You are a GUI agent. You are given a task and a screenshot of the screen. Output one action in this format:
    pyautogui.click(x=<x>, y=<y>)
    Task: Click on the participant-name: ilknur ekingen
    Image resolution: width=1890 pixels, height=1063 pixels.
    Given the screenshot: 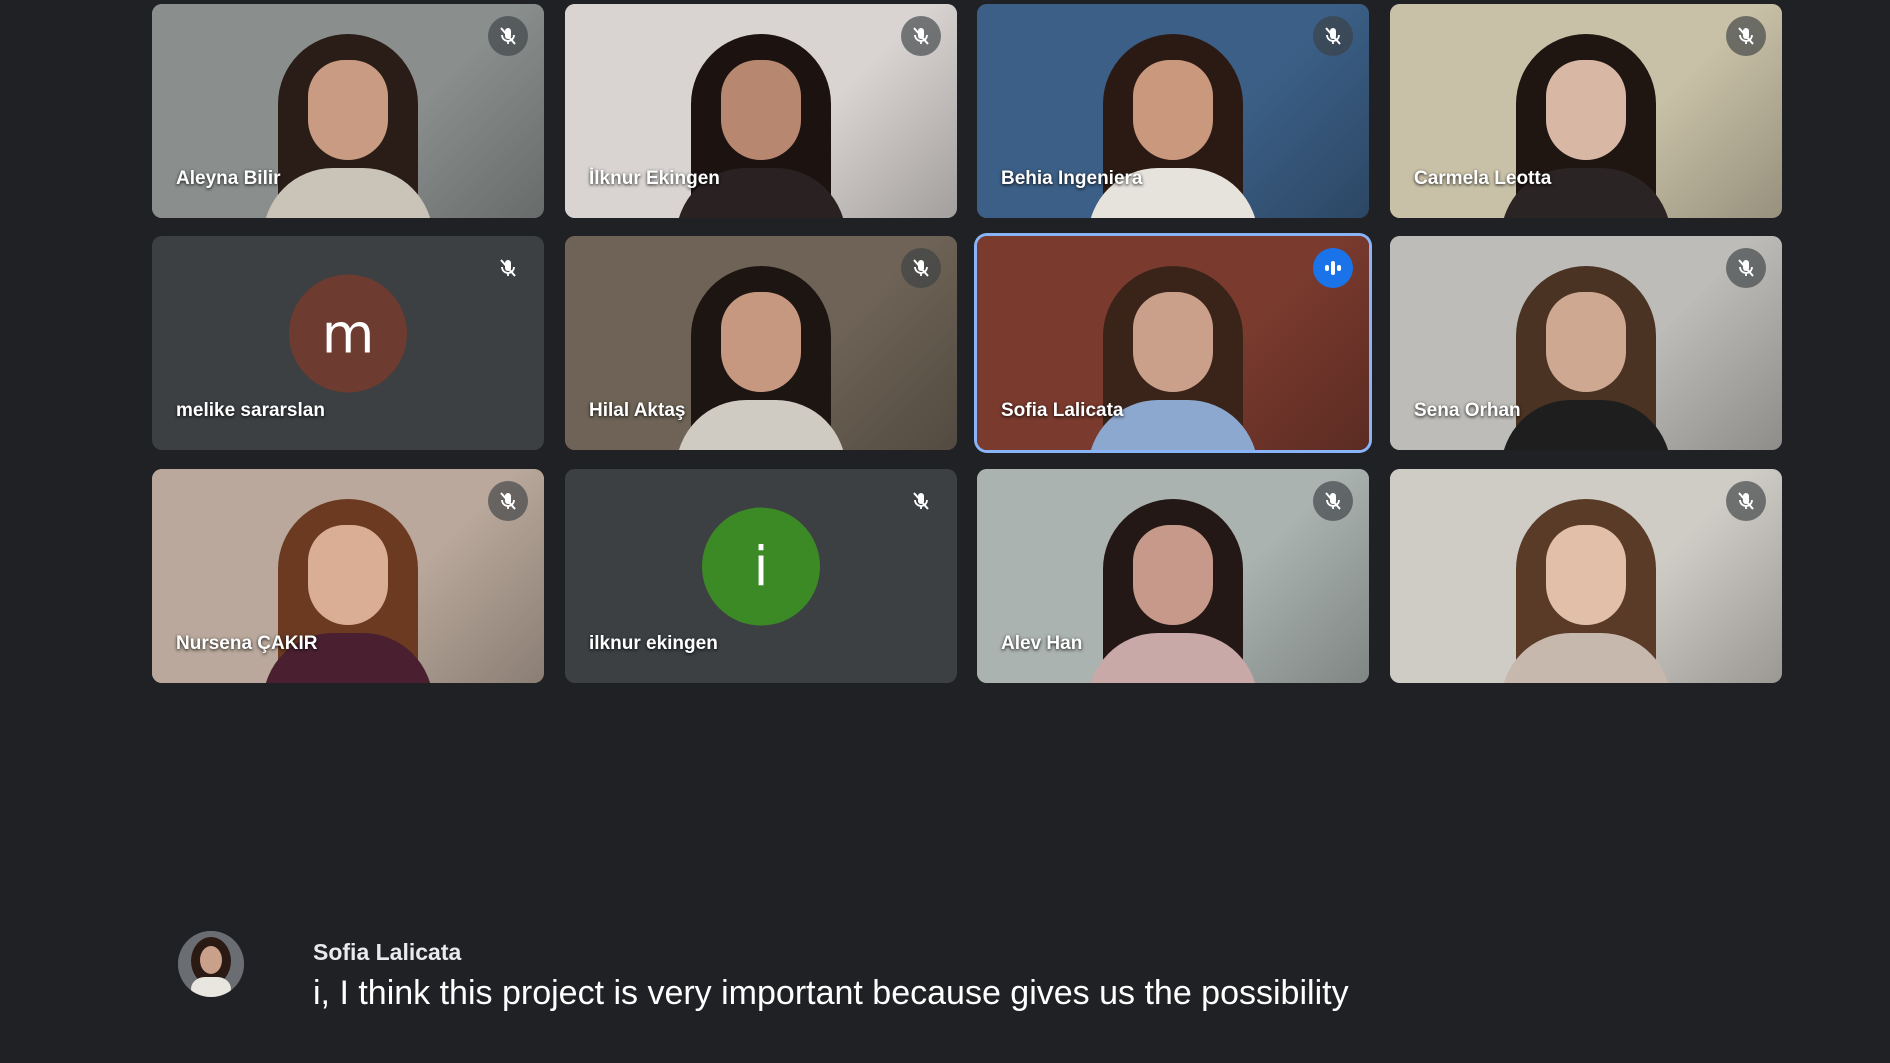 What is the action you would take?
    pyautogui.click(x=653, y=643)
    